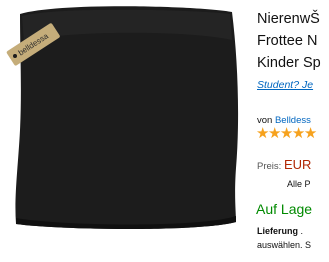 The image size is (329, 262). What do you see at coordinates (299, 184) in the screenshot?
I see `shipping-note: Alle P` at bounding box center [299, 184].